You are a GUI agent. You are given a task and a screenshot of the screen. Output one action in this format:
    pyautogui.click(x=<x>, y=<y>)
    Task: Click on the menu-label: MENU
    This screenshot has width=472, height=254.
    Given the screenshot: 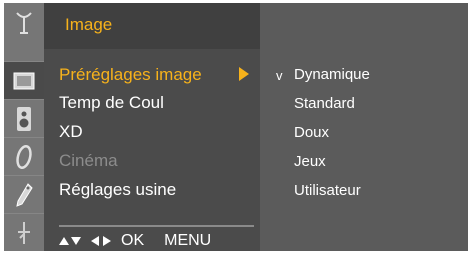 What is the action you would take?
    pyautogui.click(x=188, y=240)
    